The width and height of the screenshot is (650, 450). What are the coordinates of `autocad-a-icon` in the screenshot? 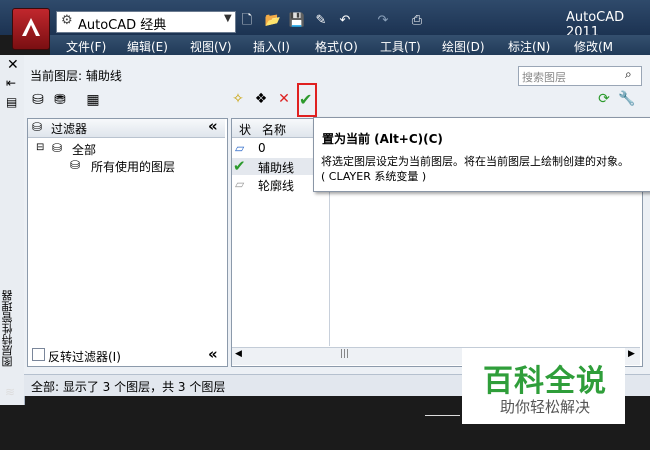 It's located at (31, 27).